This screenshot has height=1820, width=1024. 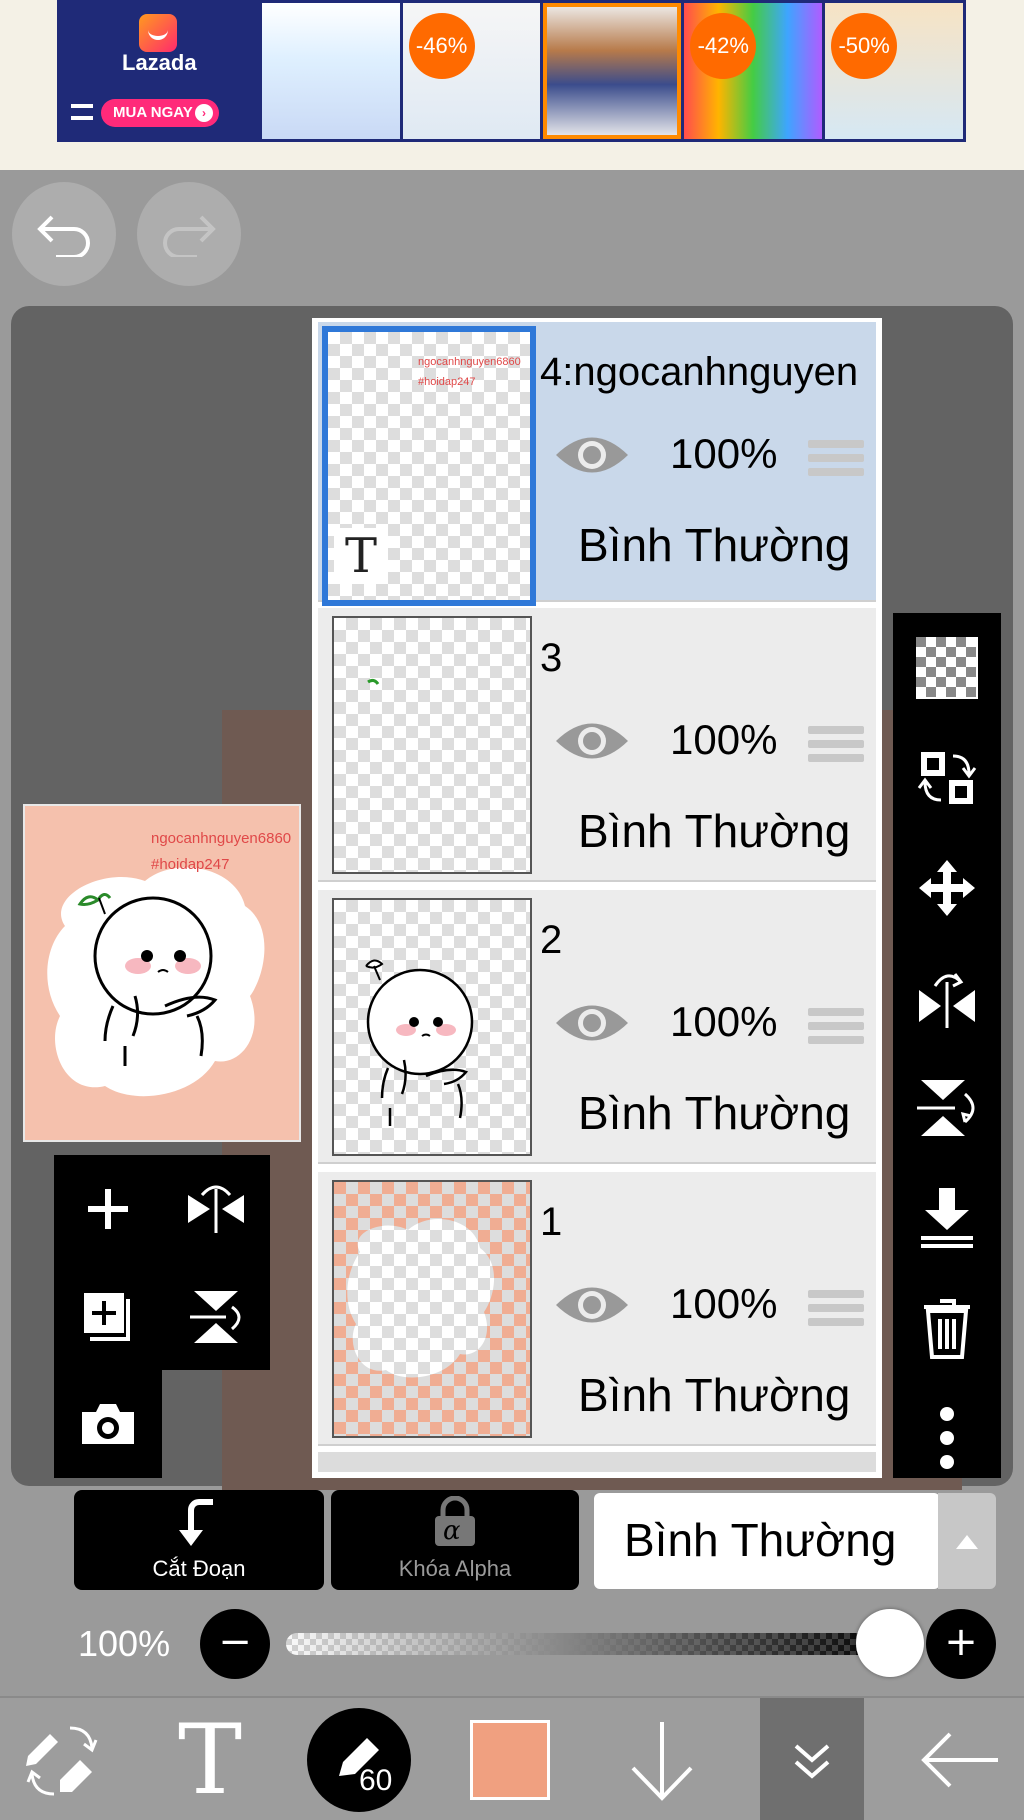 What do you see at coordinates (551, 1222) in the screenshot?
I see `layer-name: 1` at bounding box center [551, 1222].